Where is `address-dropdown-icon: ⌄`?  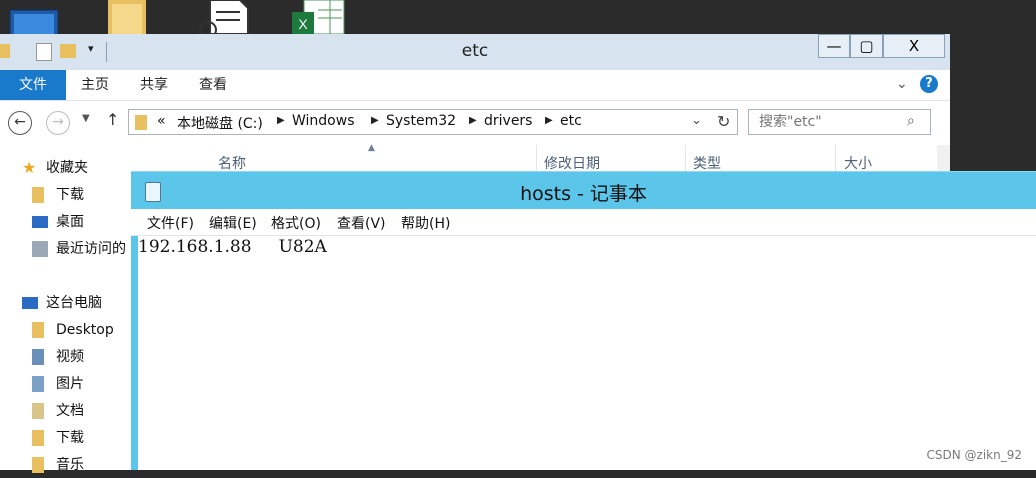
address-dropdown-icon: ⌄ is located at coordinates (696, 120).